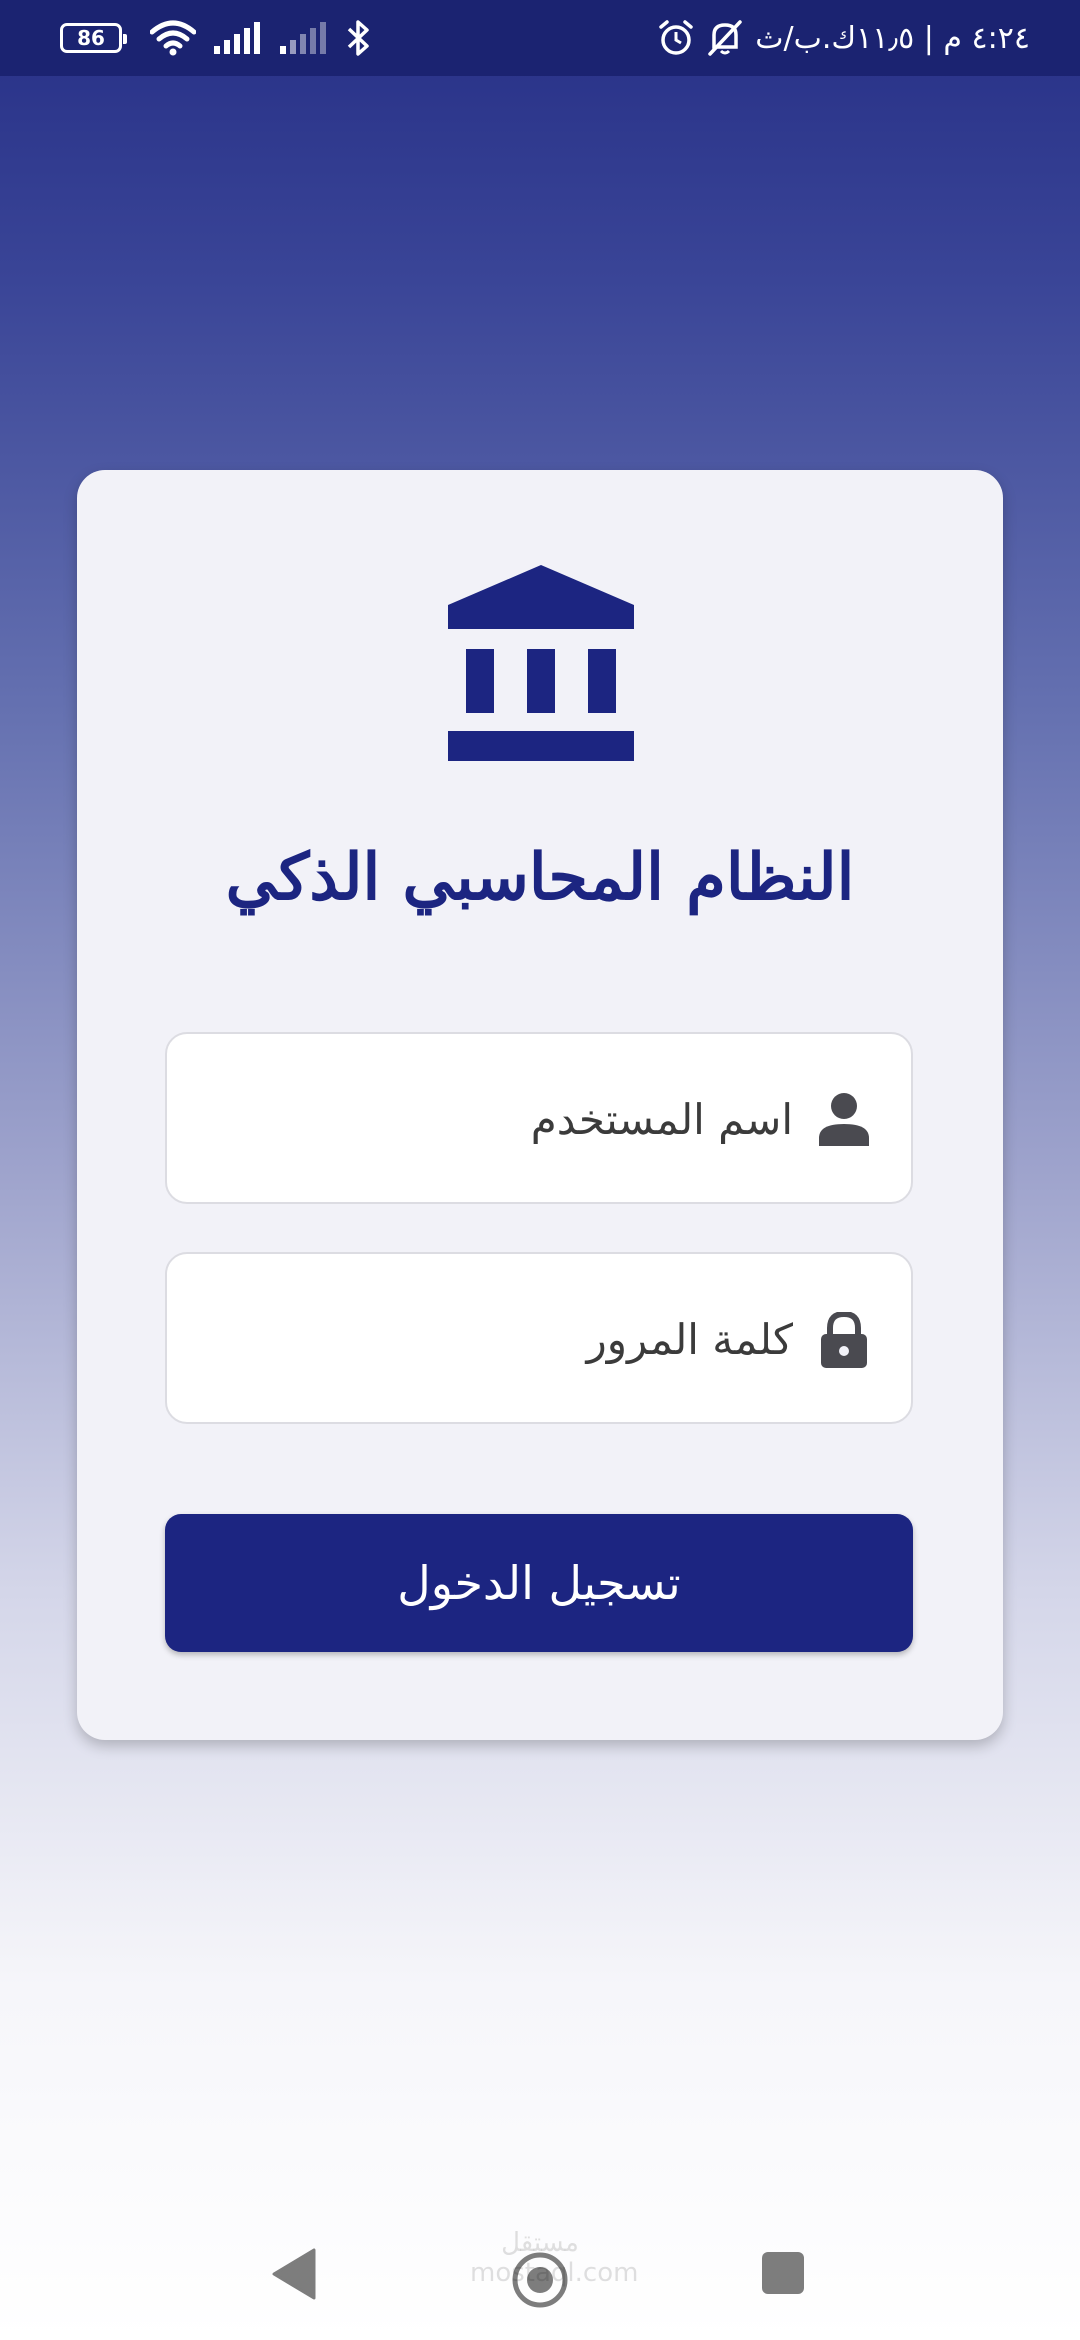  I want to click on status-bar: 86 ٤:٢٤ م | ١١٫٥ك.ب/ث, so click(540, 38).